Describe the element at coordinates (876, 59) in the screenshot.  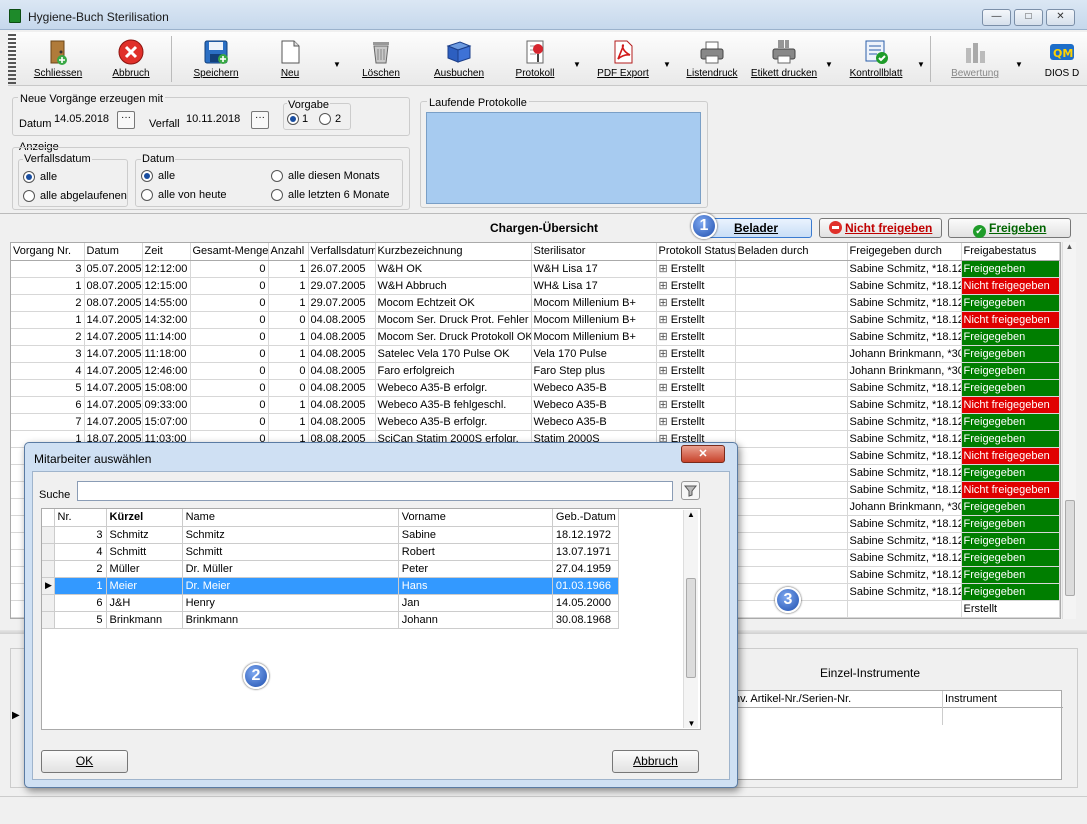
I see `control-sheet-button: Kontrollblatt` at that location.